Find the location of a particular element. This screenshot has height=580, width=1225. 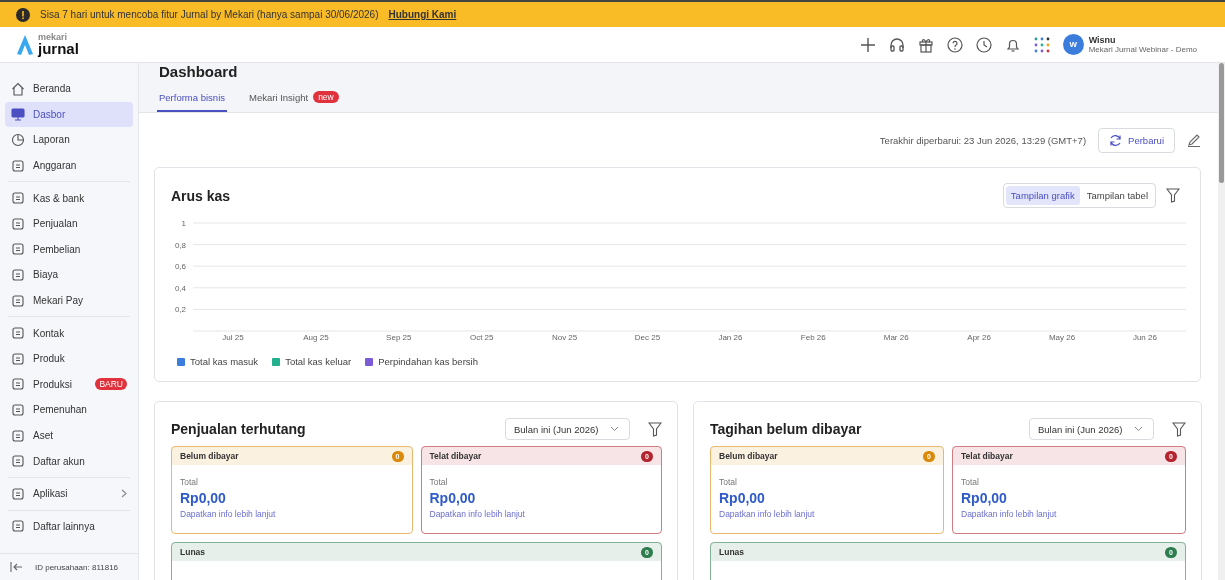

y-tick-label: 0,6 is located at coordinates (180, 267).